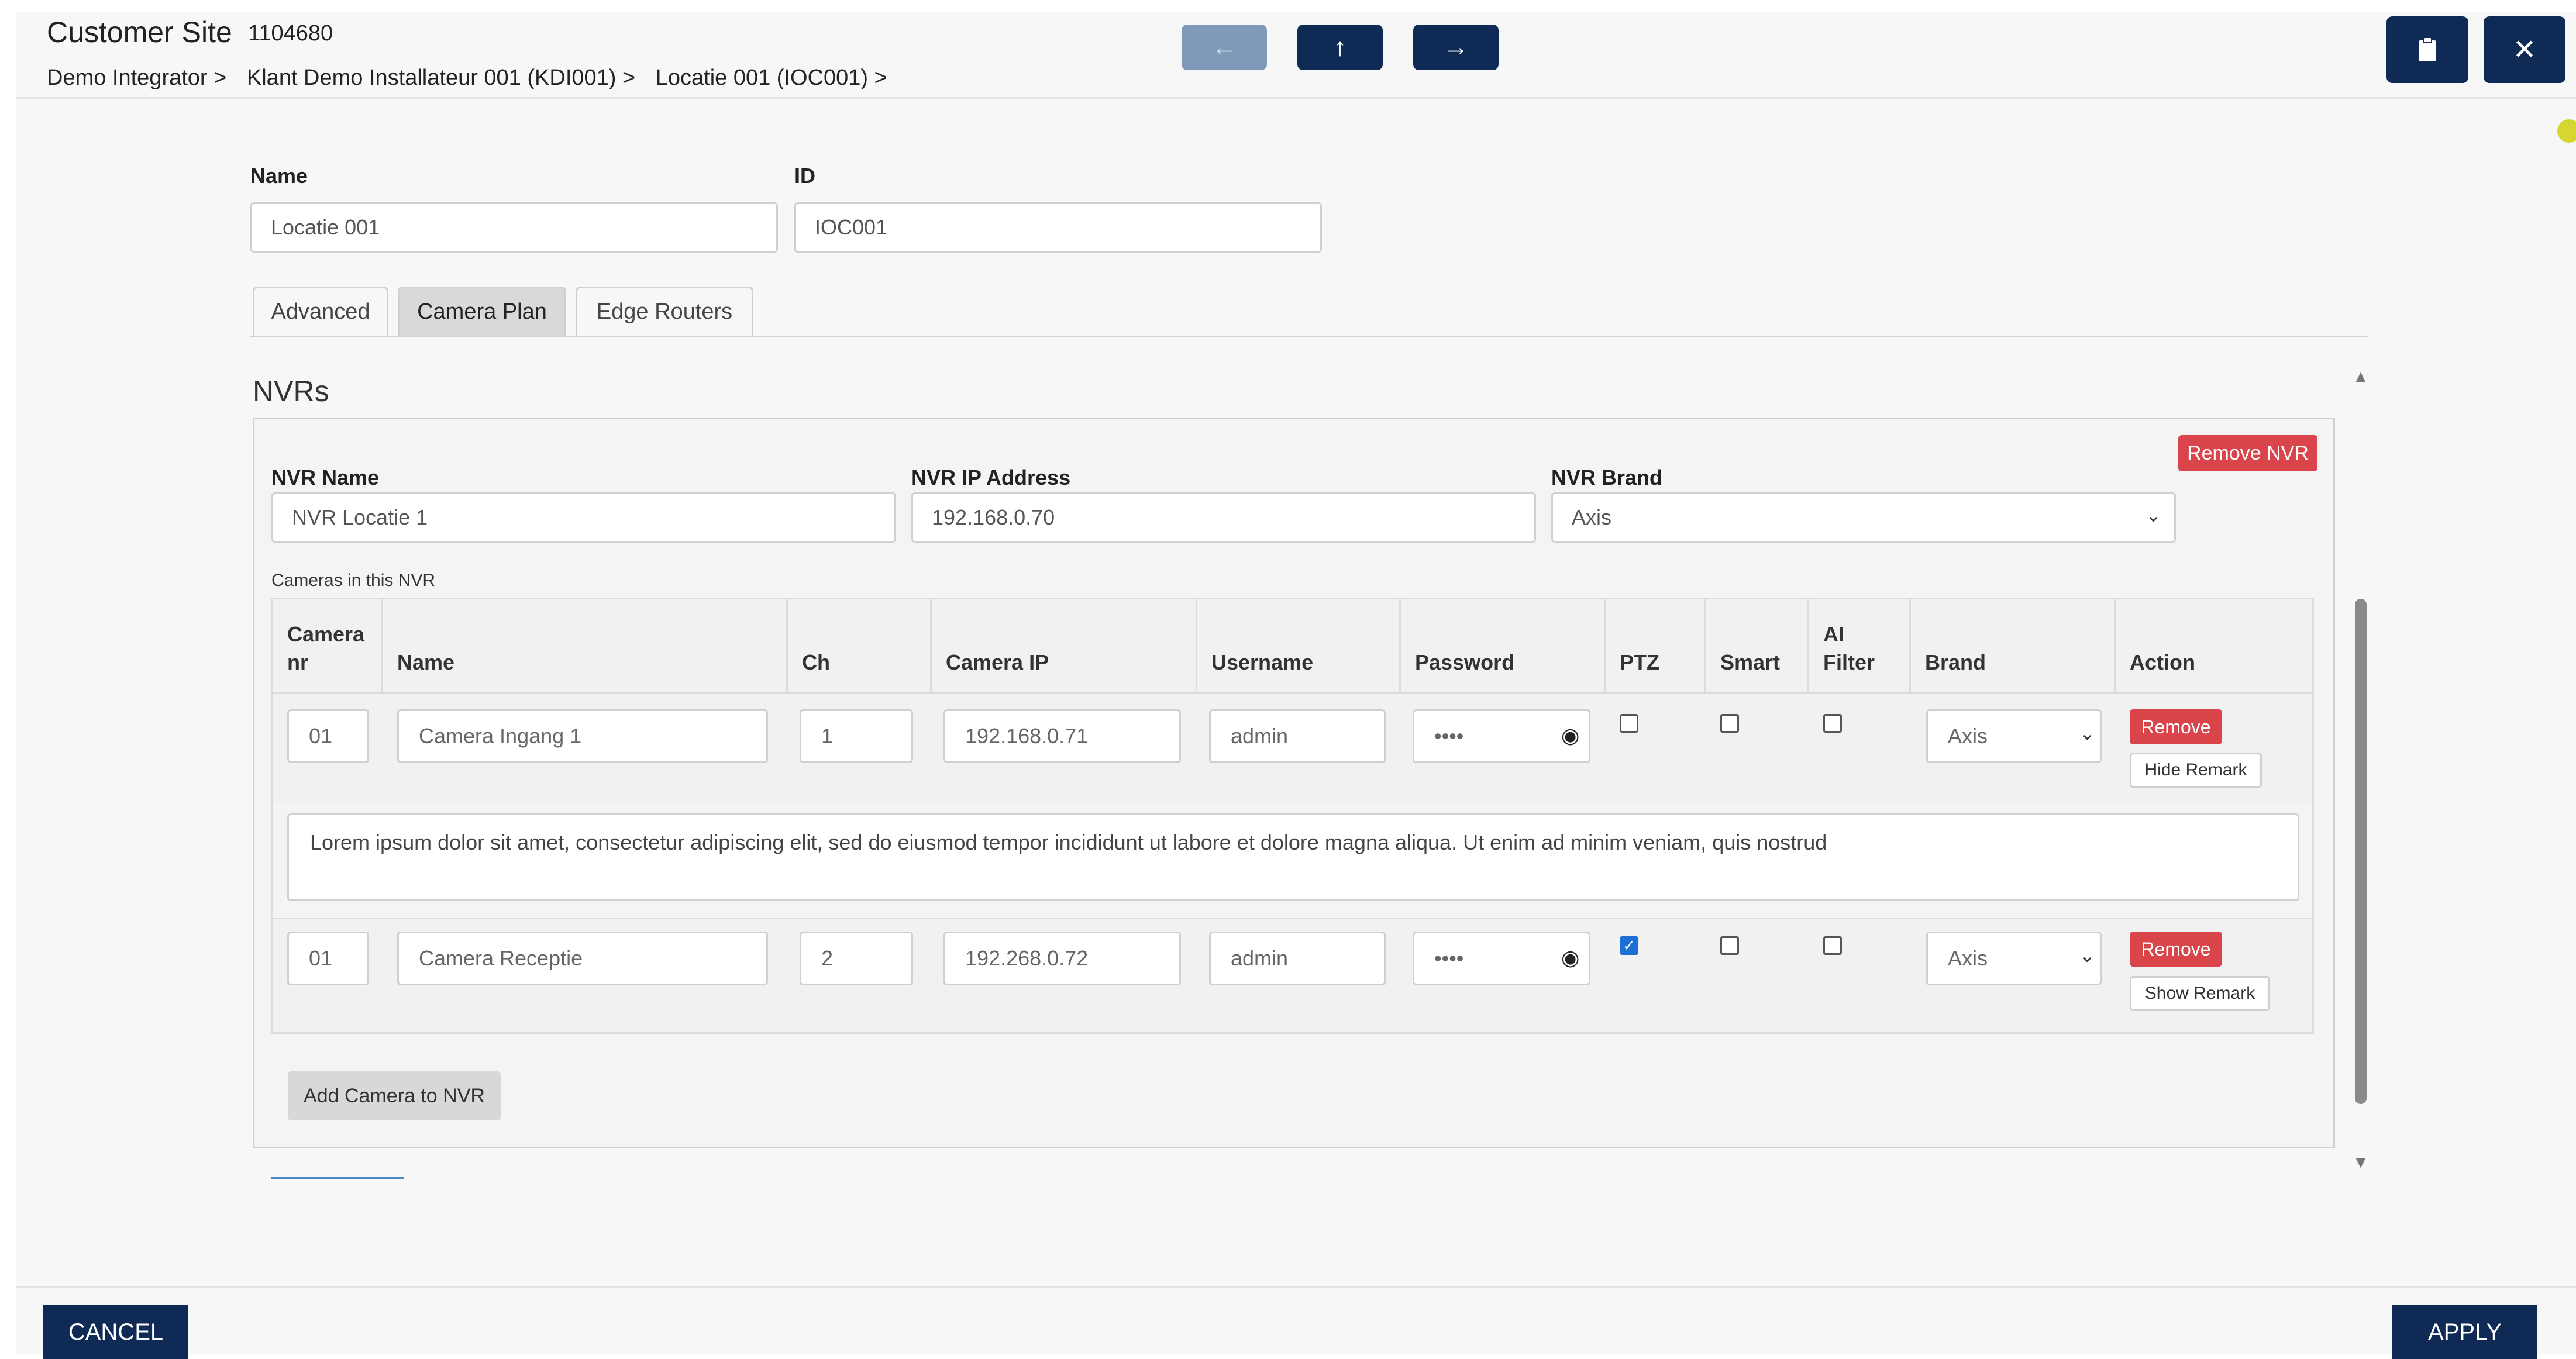  What do you see at coordinates (353, 580) in the screenshot?
I see `cameras-label: Cameras in this NVR` at bounding box center [353, 580].